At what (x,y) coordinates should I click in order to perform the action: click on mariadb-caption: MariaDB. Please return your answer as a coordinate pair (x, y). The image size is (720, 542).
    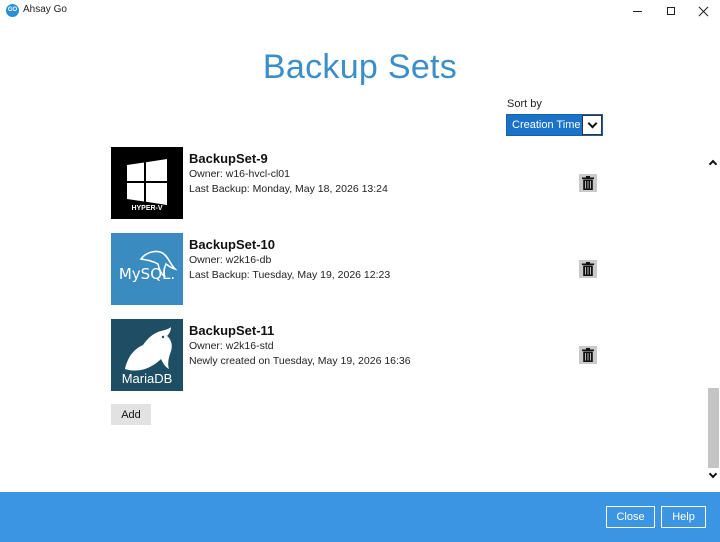
    Looking at the image, I should click on (147, 378).